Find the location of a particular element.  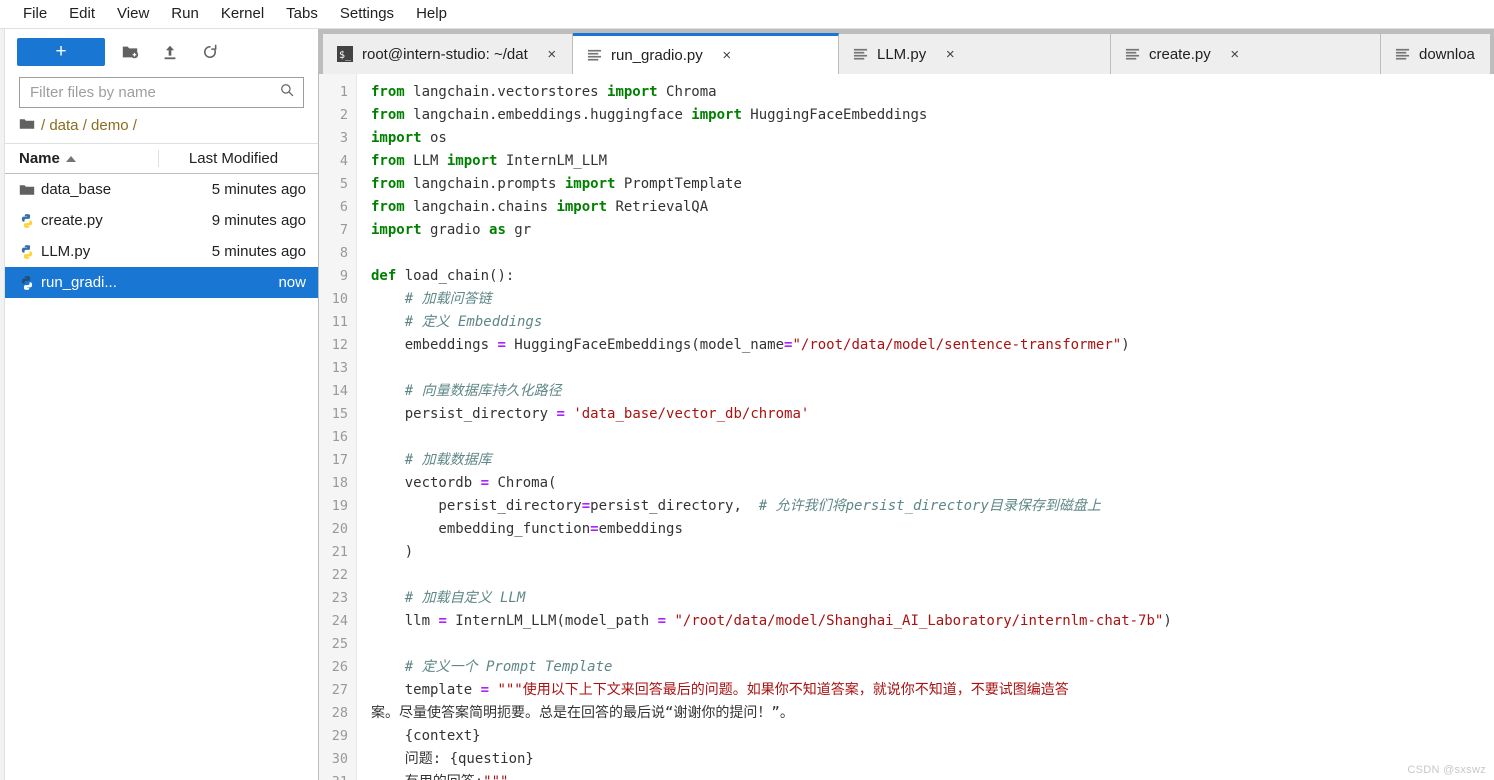

tab-run-gradio: run_gradio.py × is located at coordinates (706, 53).